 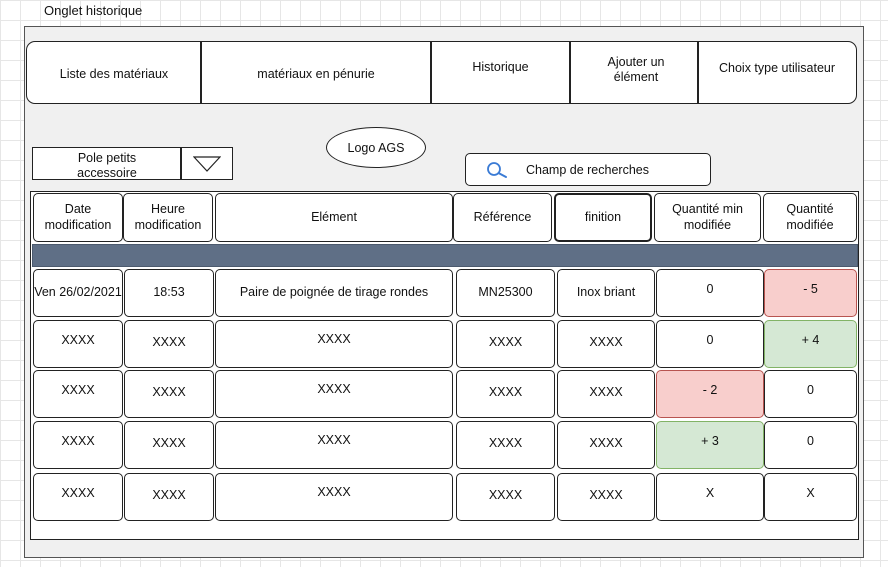 What do you see at coordinates (168, 217) in the screenshot?
I see `column-header-heure: Heure modification` at bounding box center [168, 217].